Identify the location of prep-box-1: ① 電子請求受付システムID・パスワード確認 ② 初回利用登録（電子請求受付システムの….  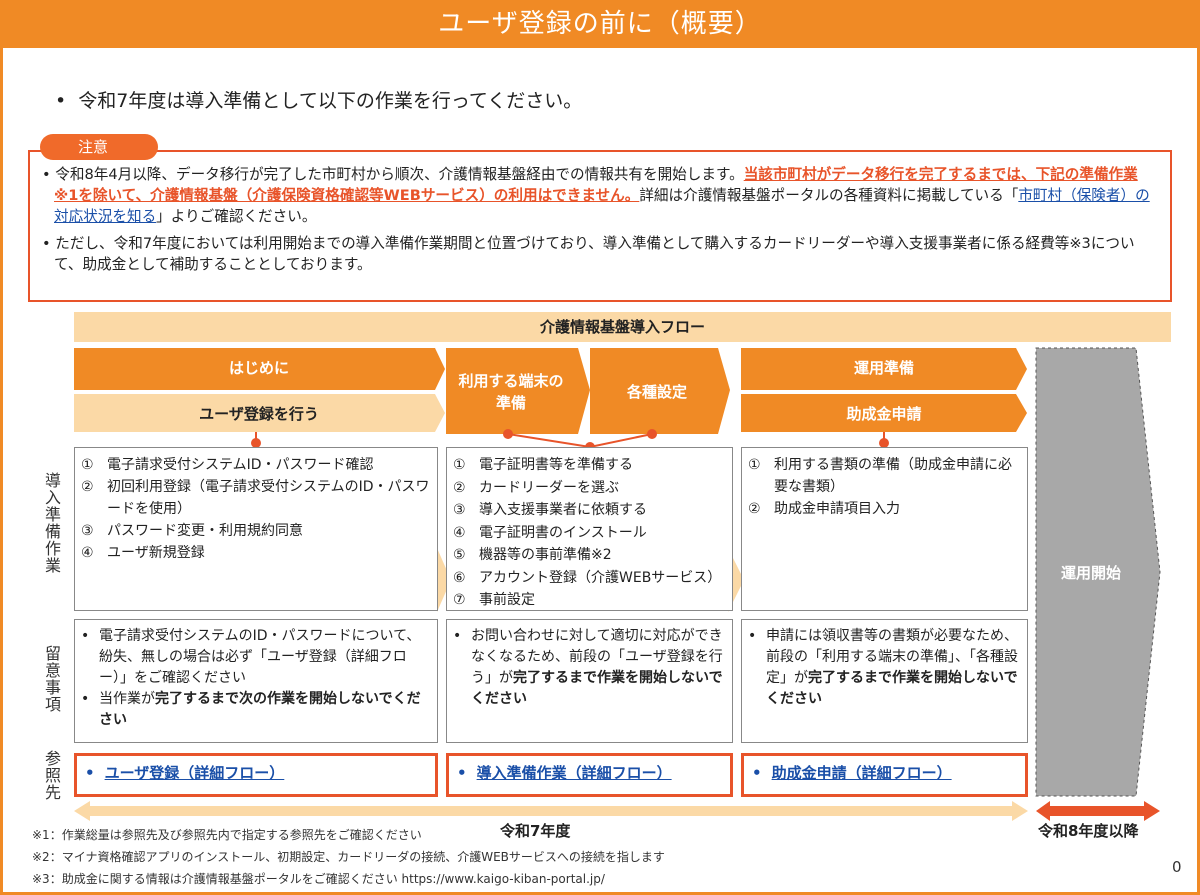
(256, 529).